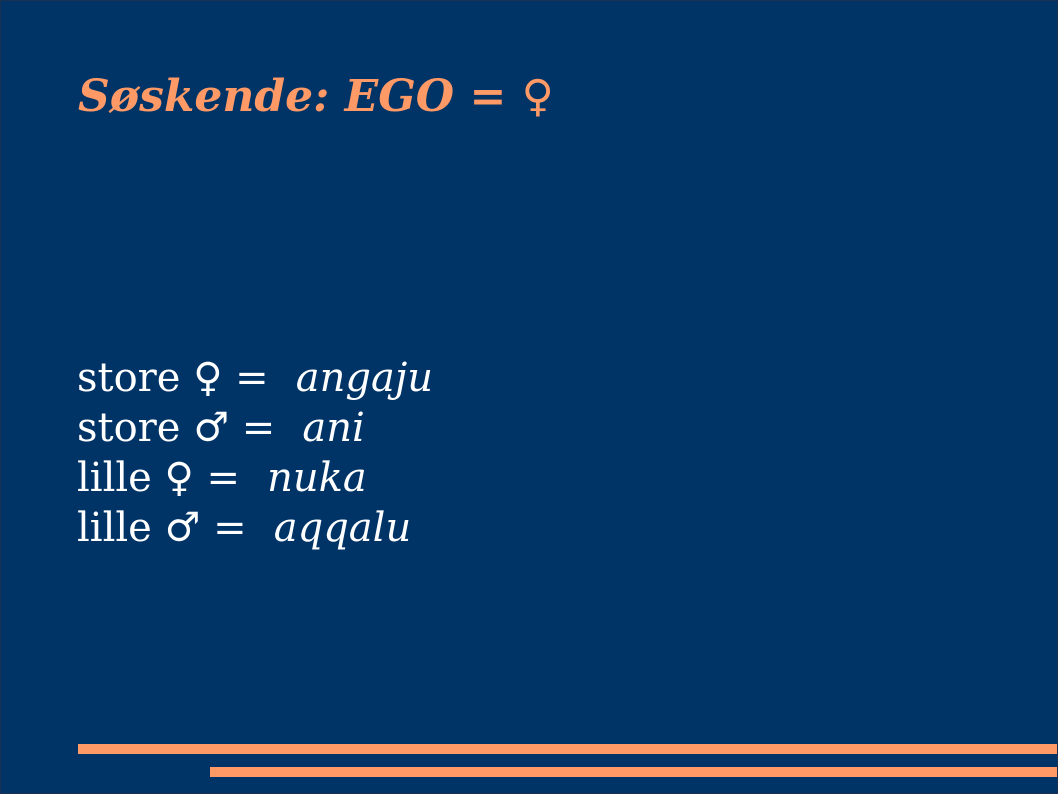 The height and width of the screenshot is (794, 1058). Describe the element at coordinates (457, 478) in the screenshot. I see `list-item: lille ♀ = nuka` at that location.